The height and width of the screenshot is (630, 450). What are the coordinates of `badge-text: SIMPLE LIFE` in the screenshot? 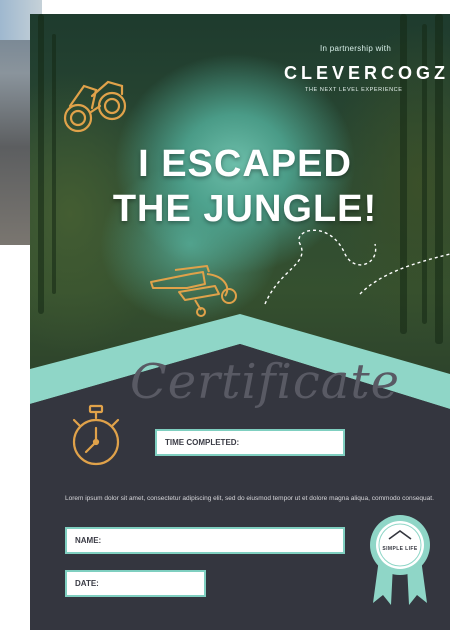 It's located at (400, 549).